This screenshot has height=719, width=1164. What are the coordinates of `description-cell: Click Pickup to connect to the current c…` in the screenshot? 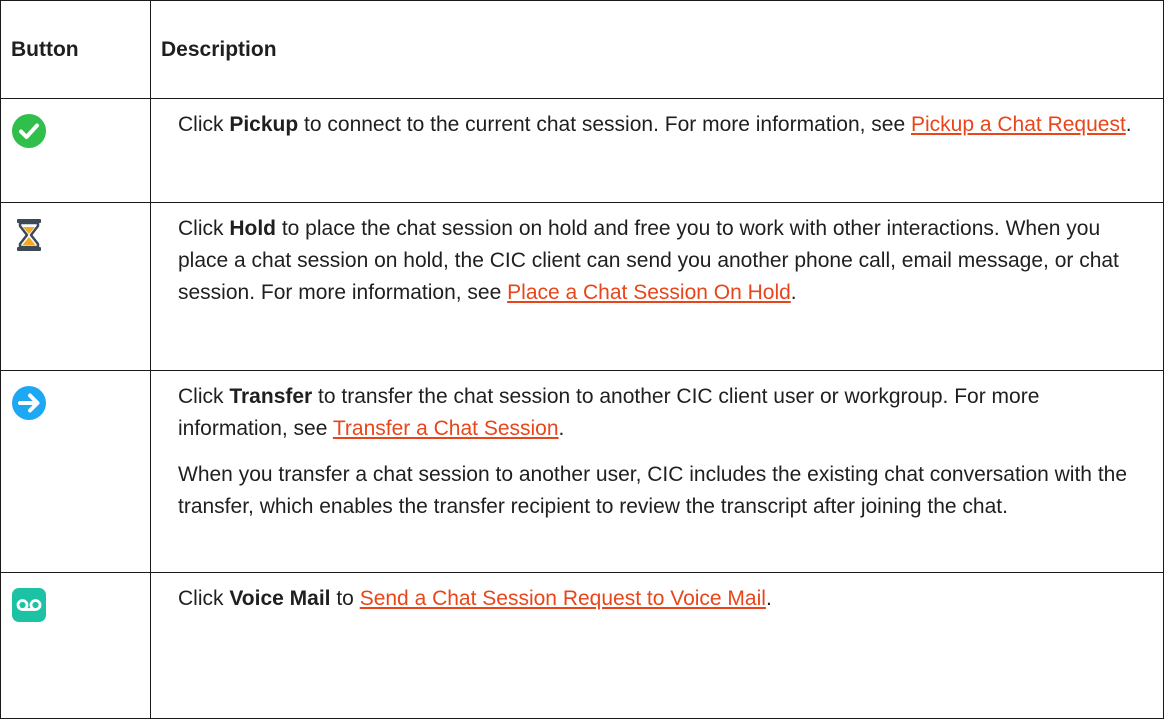 It's located at (657, 150).